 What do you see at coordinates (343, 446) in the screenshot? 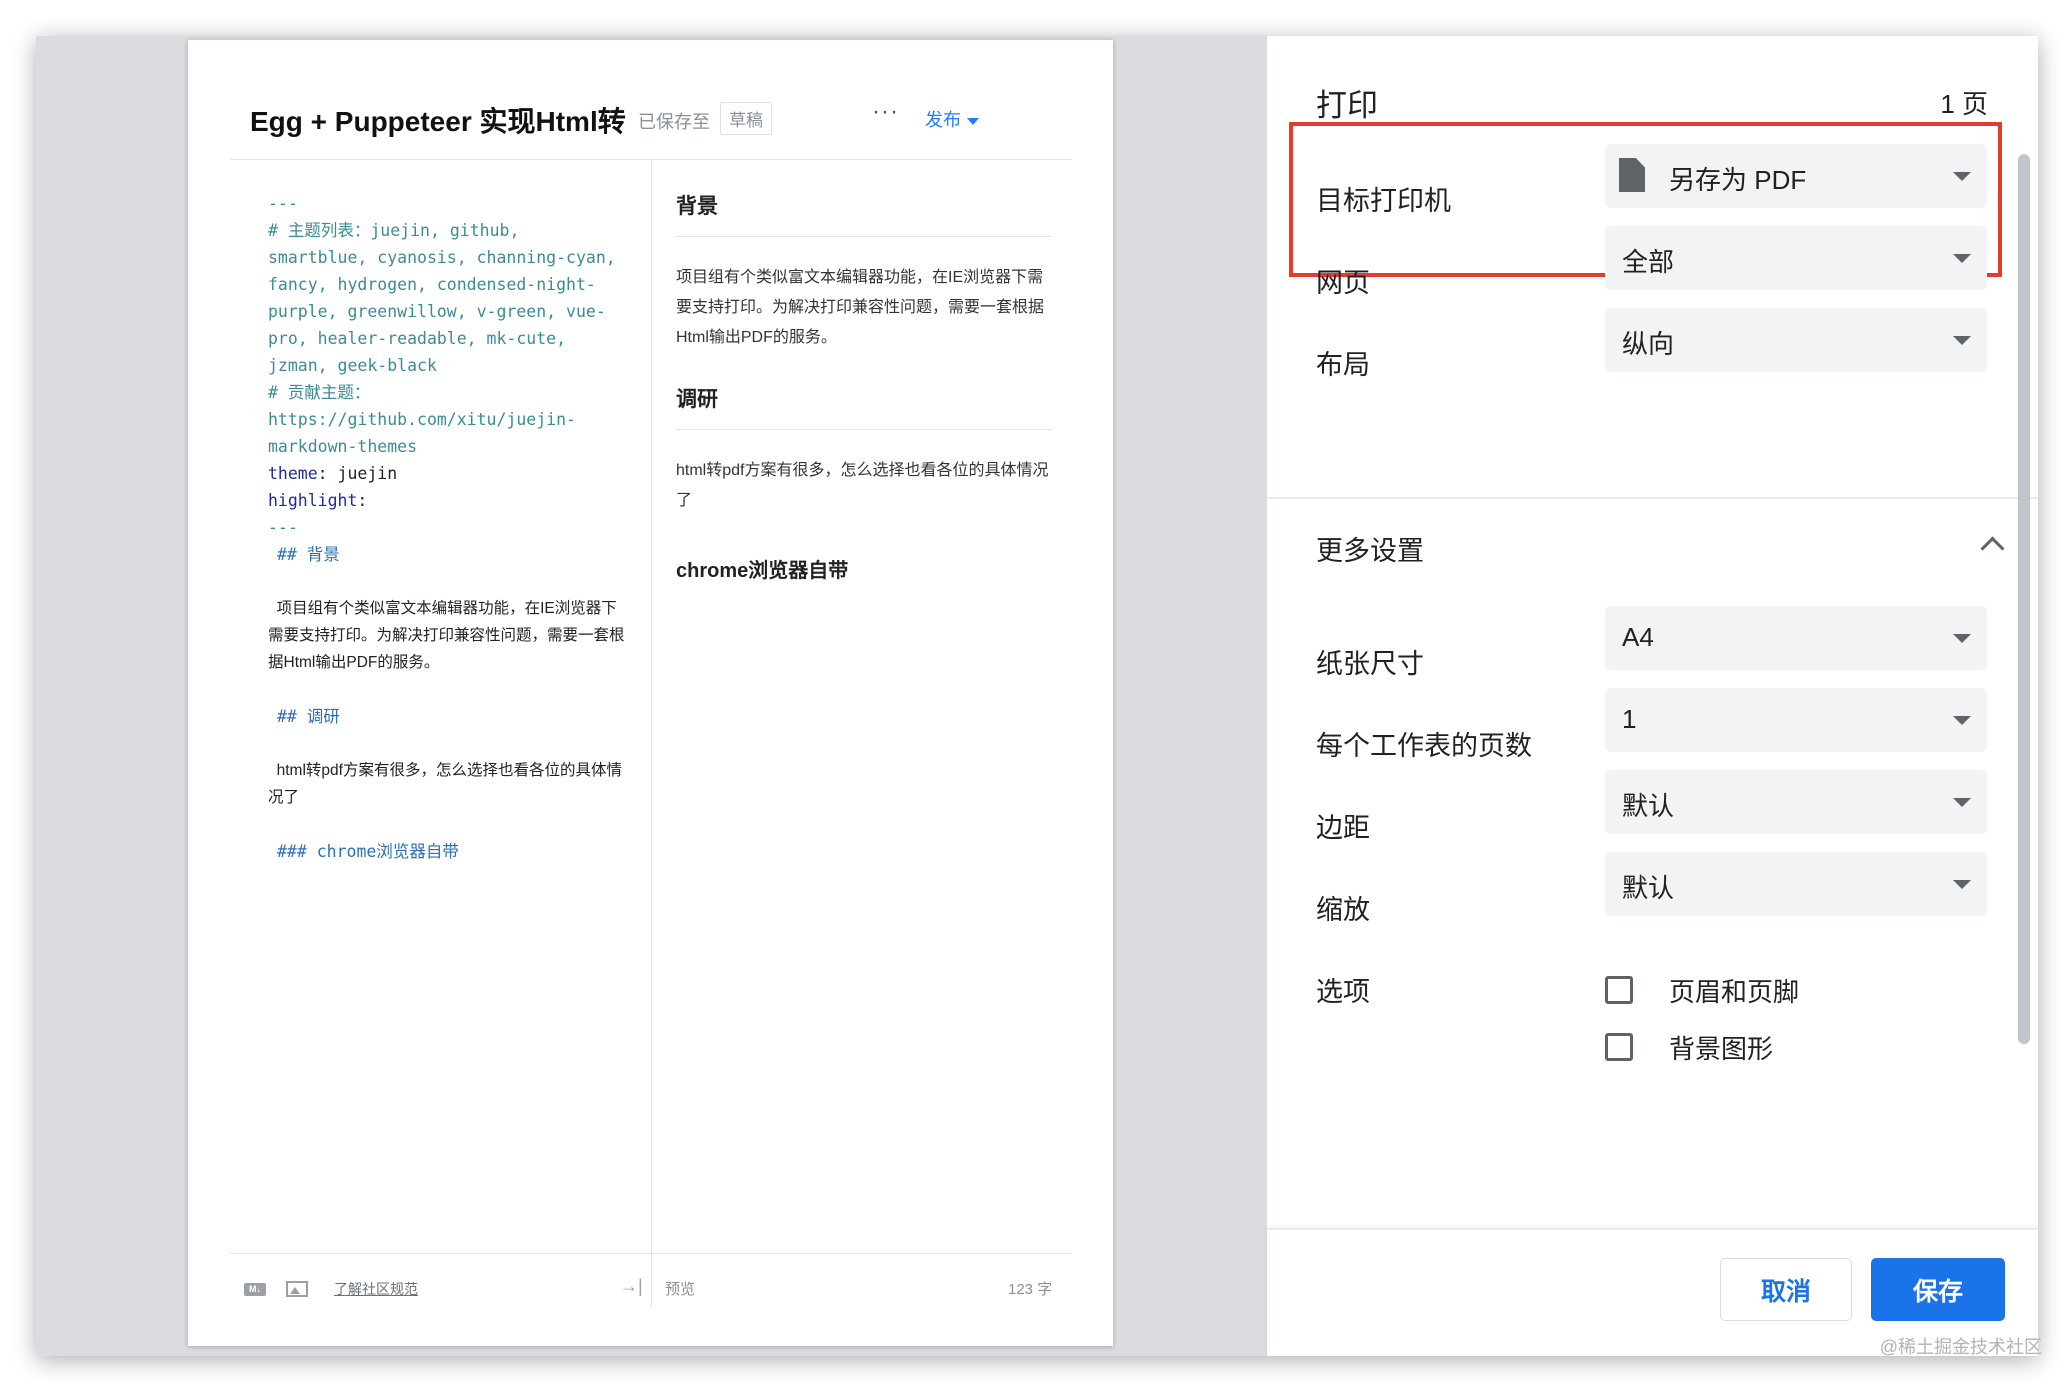
I see `editor-line: markdown-themes` at bounding box center [343, 446].